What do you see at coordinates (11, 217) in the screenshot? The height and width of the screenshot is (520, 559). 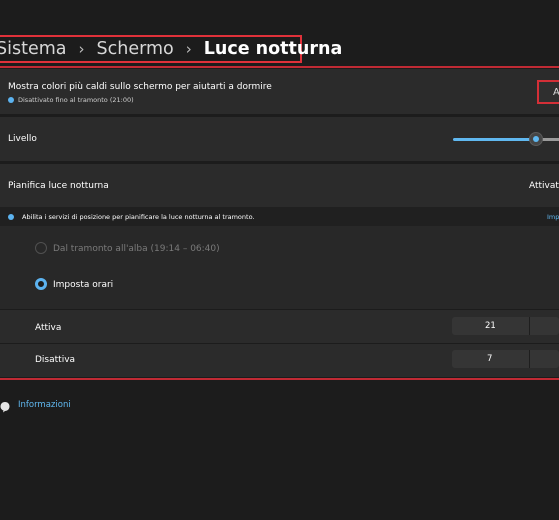 I see `info-icon` at bounding box center [11, 217].